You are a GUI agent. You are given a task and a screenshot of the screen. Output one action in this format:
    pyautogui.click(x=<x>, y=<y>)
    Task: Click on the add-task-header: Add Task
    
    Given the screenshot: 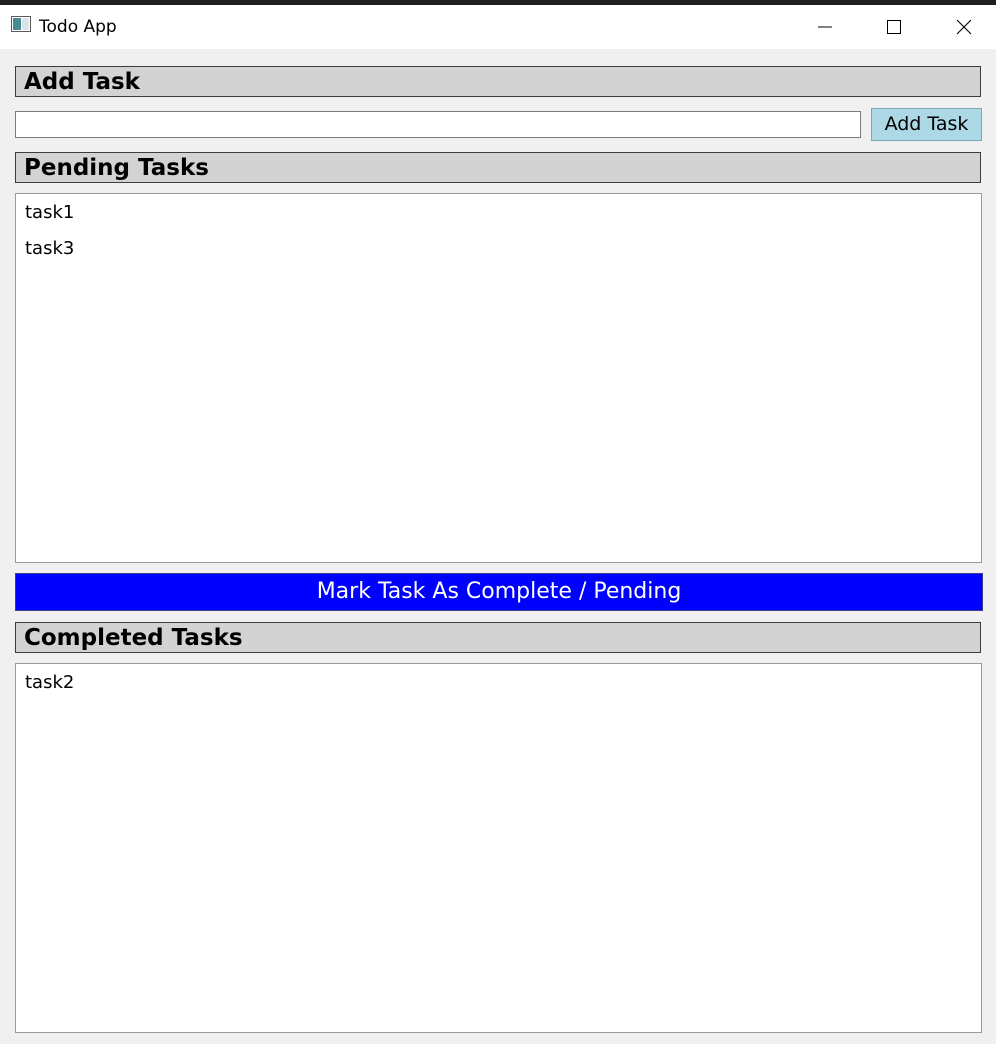 What is the action you would take?
    pyautogui.click(x=498, y=81)
    